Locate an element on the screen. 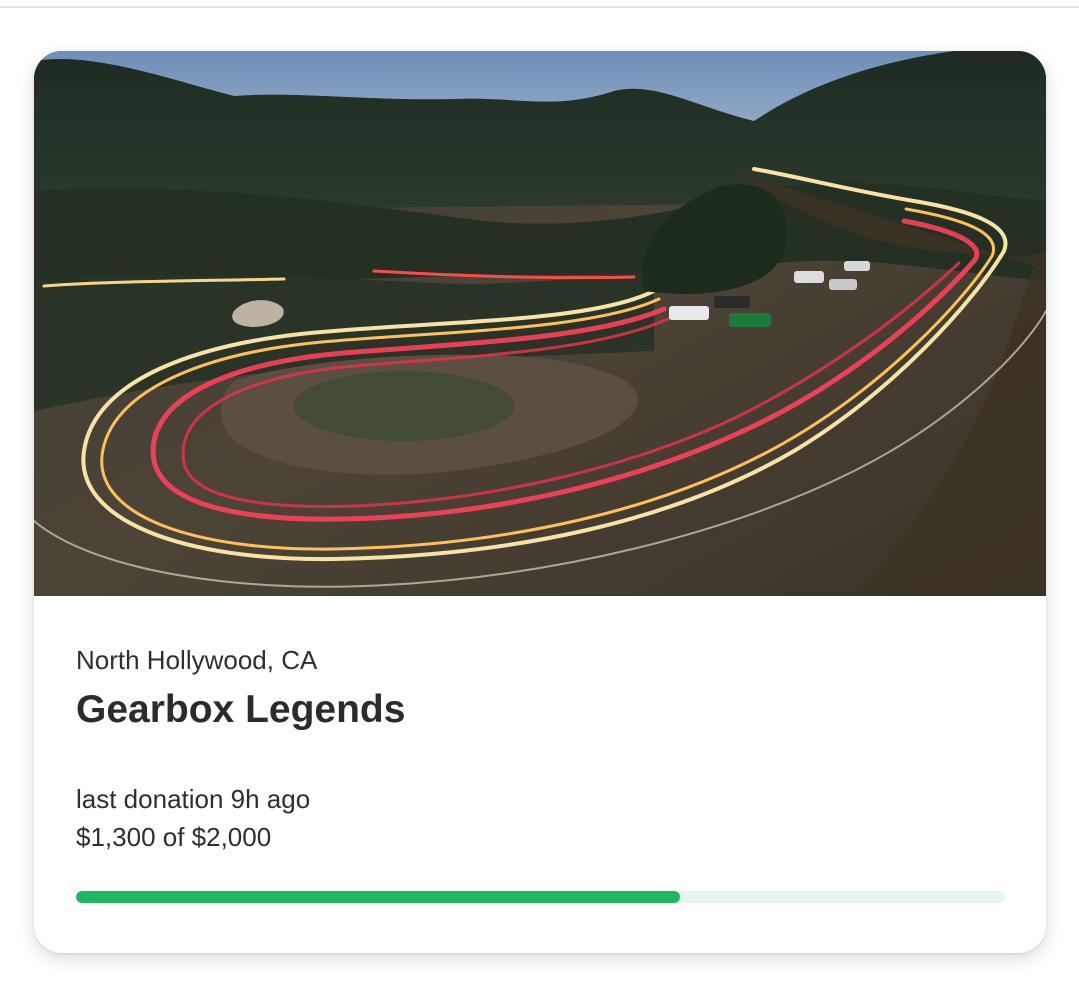 This screenshot has width=1079, height=1003. amount-raised-text: $1,300 of $2,000 is located at coordinates (174, 837).